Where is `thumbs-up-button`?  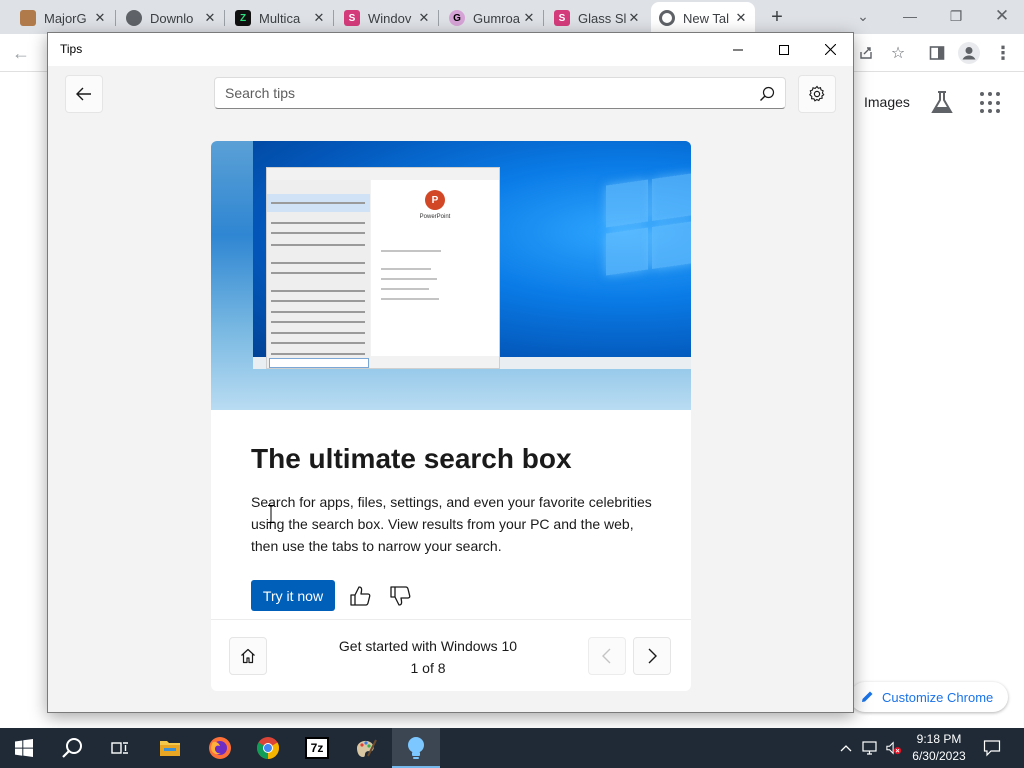
thumbs-up-button is located at coordinates (360, 596).